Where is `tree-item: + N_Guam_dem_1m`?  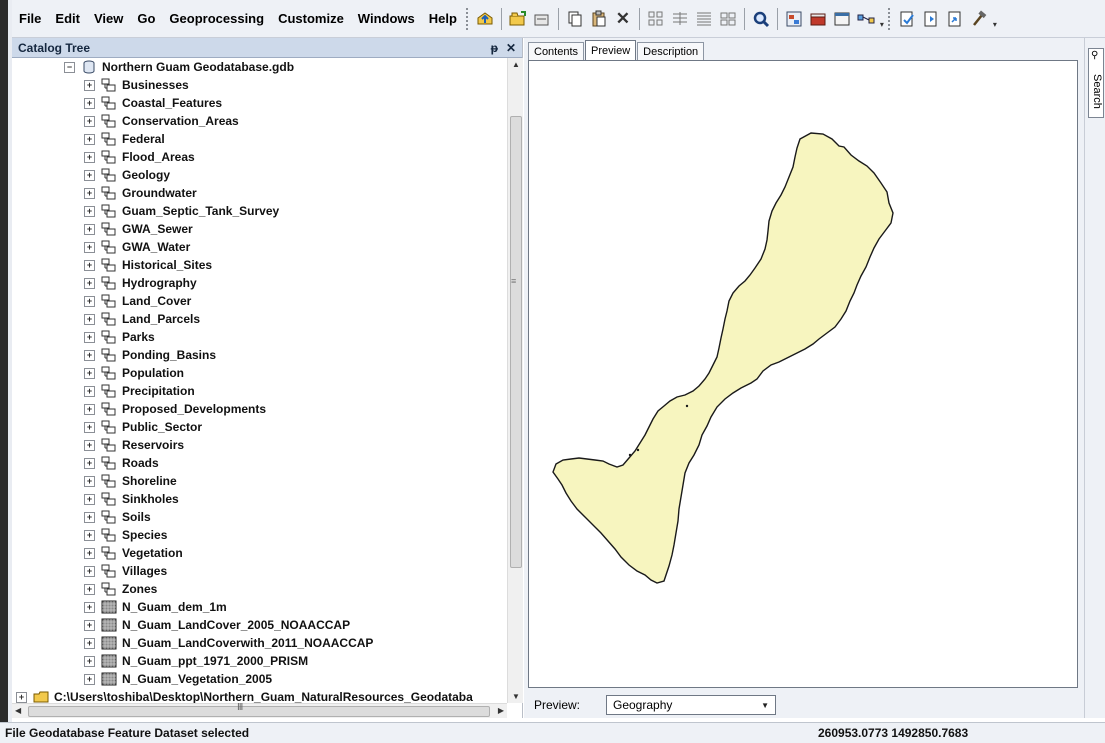
tree-item: + N_Guam_dem_1m is located at coordinates (259, 607).